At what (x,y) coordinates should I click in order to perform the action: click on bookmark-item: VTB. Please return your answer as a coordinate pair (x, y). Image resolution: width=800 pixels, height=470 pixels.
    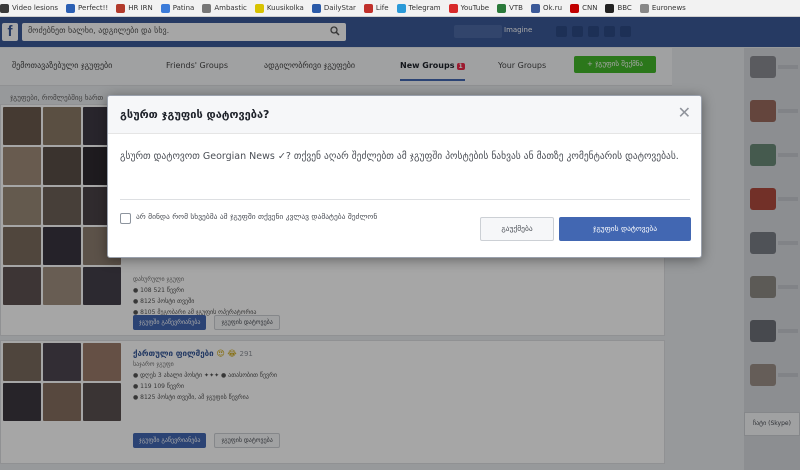
    Looking at the image, I should click on (510, 8).